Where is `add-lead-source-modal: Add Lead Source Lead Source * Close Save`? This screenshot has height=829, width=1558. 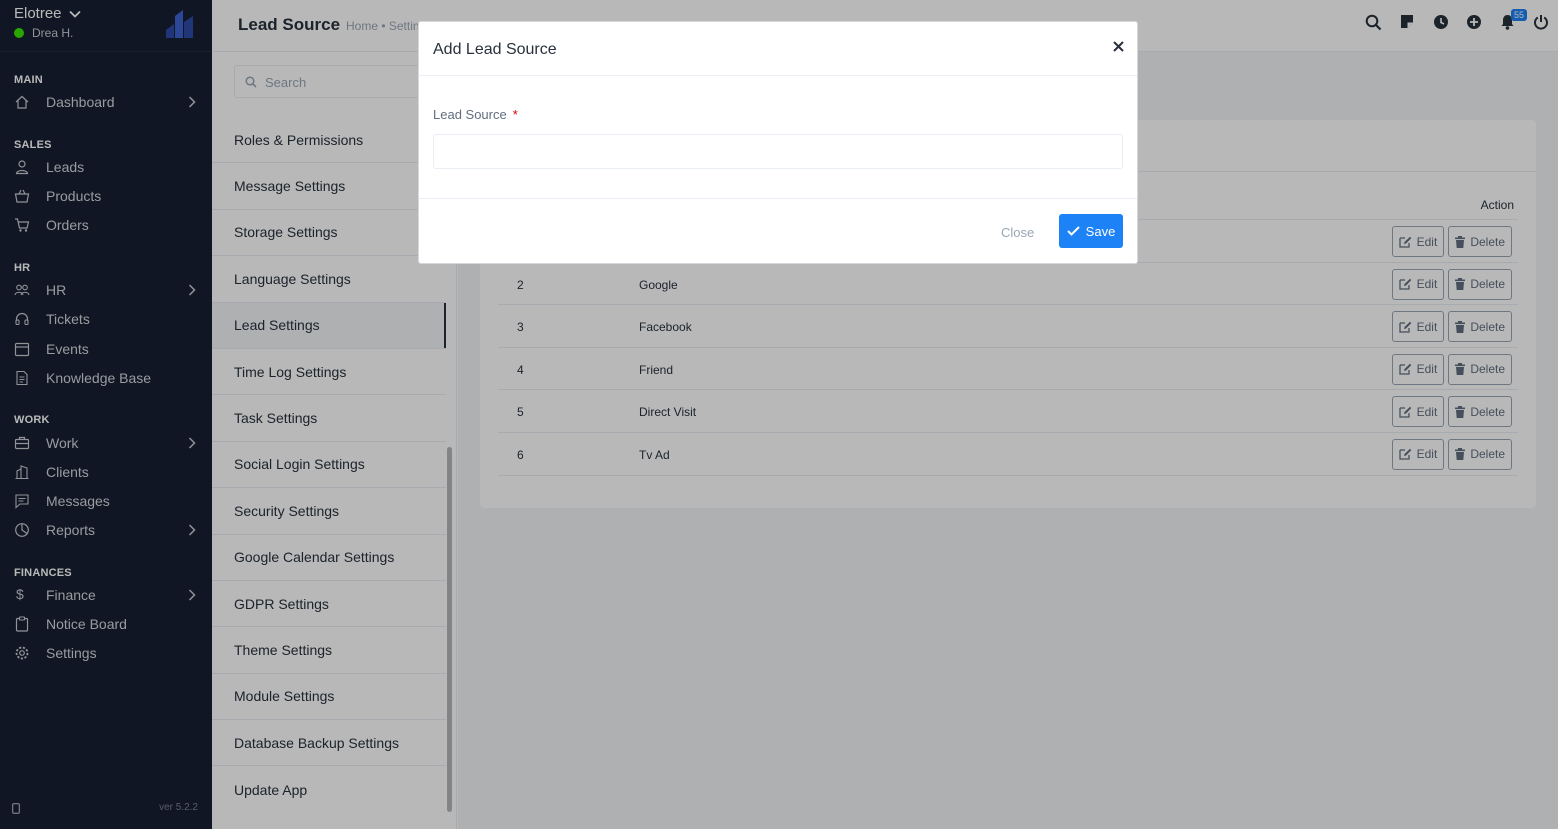 add-lead-source-modal: Add Lead Source Lead Source * Close Save is located at coordinates (778, 142).